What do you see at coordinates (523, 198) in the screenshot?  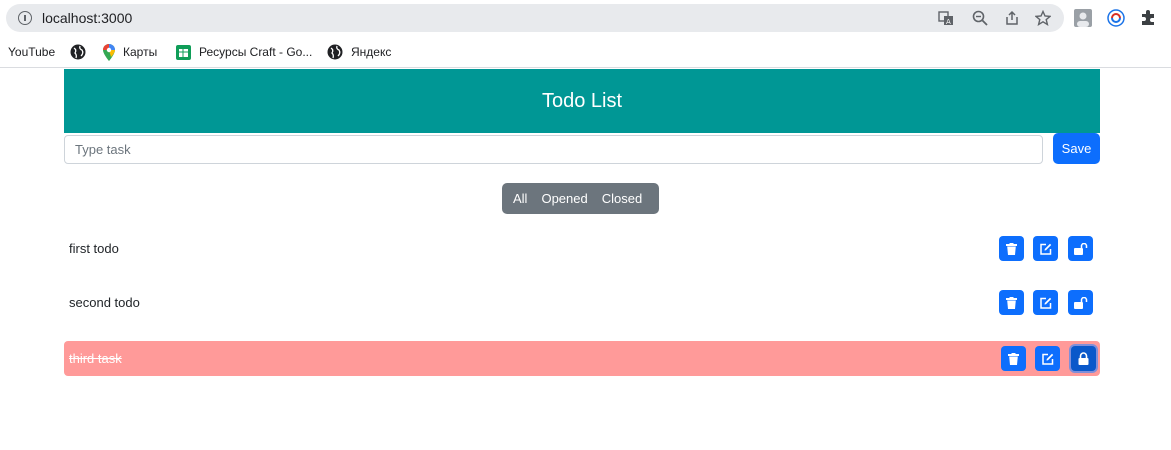 I see `filter-all-button: All` at bounding box center [523, 198].